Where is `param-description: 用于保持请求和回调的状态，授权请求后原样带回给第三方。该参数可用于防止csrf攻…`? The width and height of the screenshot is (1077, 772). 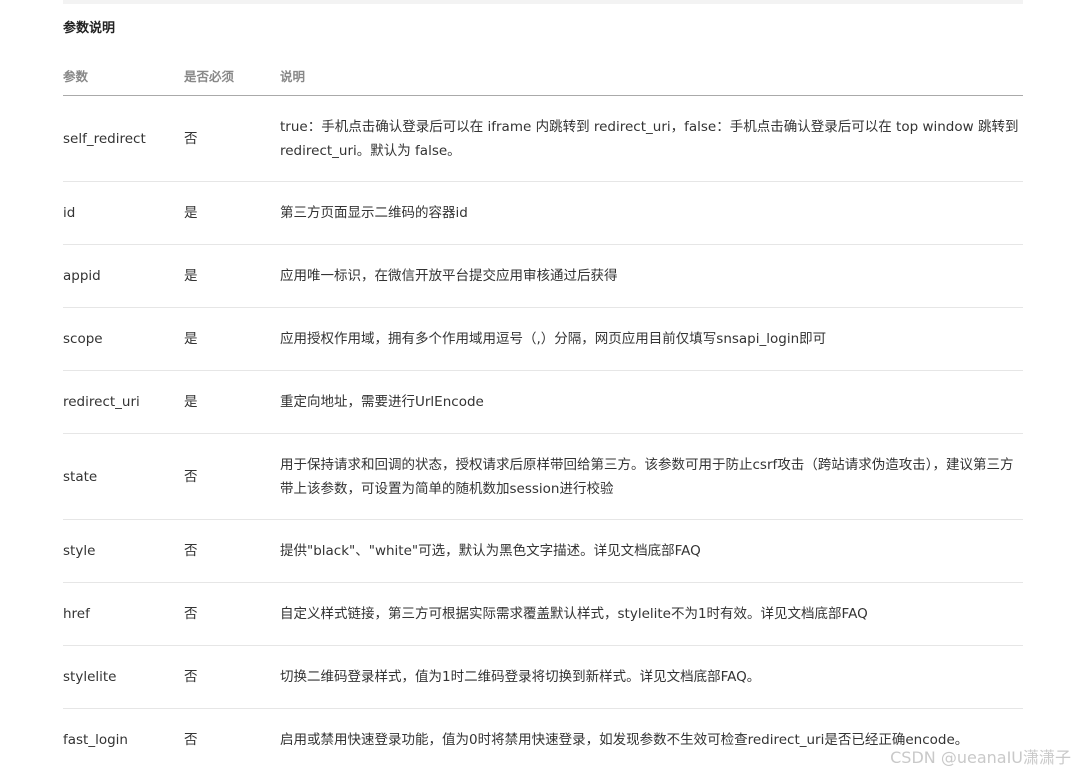 param-description: 用于保持请求和回调的状态，授权请求后原样带回给第三方。该参数可用于防止csrf攻… is located at coordinates (651, 476).